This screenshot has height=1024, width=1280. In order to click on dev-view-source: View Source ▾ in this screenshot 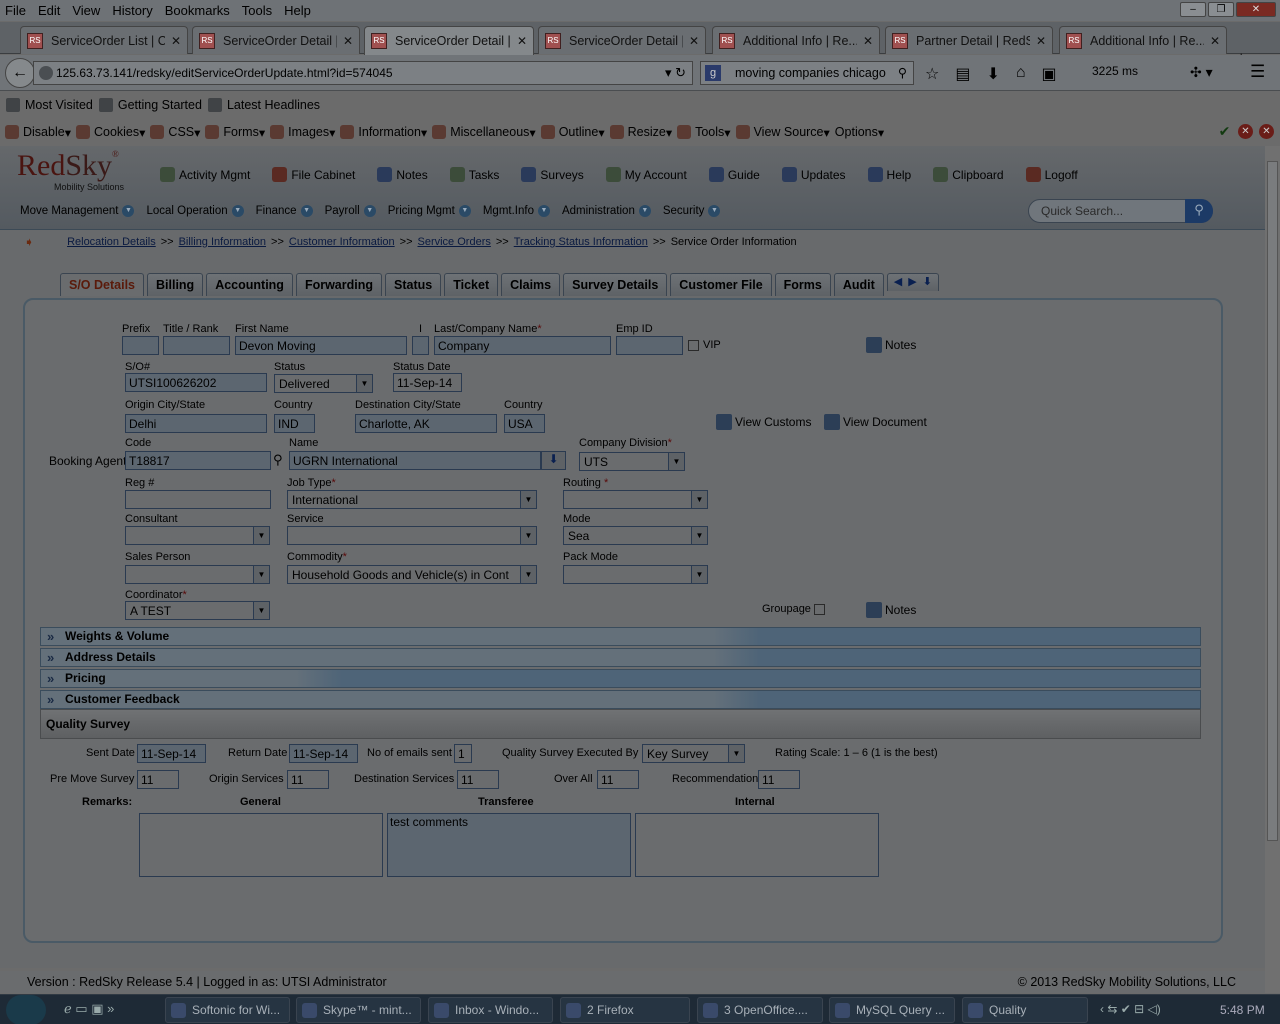, I will do `click(782, 132)`.